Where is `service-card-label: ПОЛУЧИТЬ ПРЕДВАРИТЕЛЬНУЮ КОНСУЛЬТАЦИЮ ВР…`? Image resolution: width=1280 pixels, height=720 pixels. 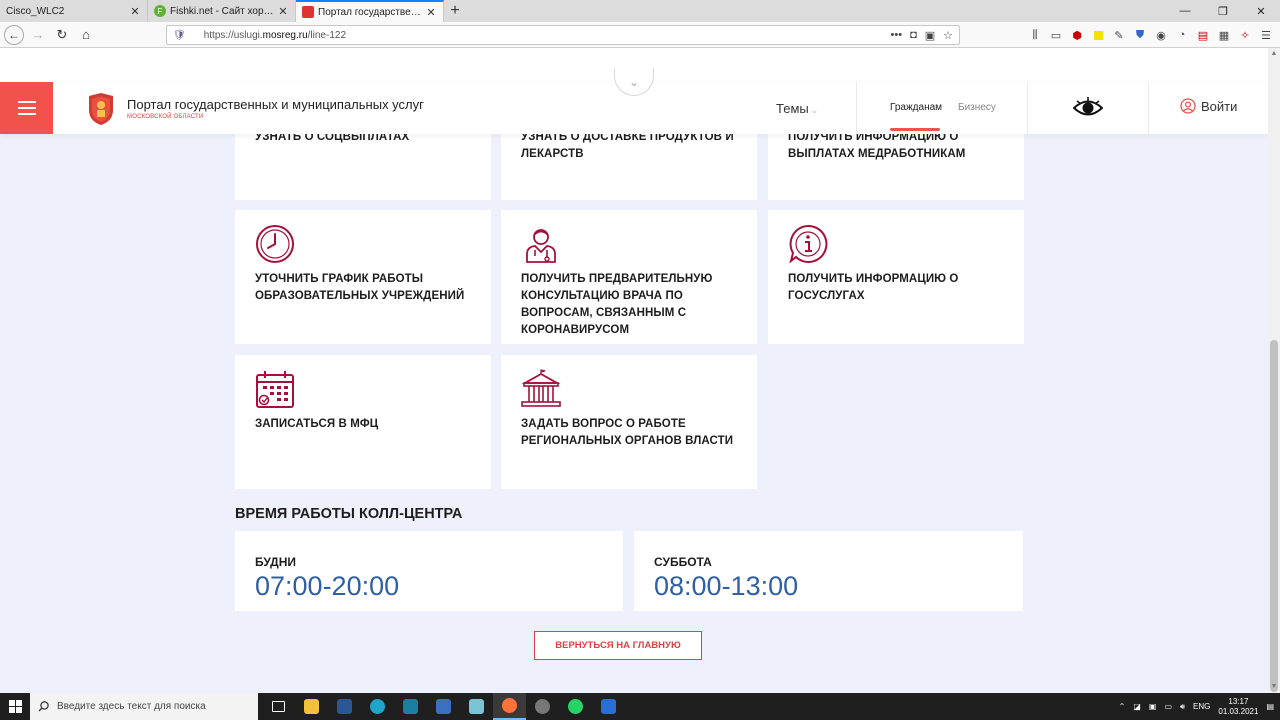 service-card-label: ПОЛУЧИТЬ ПРЕДВАРИТЕЛЬНУЮ КОНСУЛЬТАЦИЮ ВР… is located at coordinates (617, 304).